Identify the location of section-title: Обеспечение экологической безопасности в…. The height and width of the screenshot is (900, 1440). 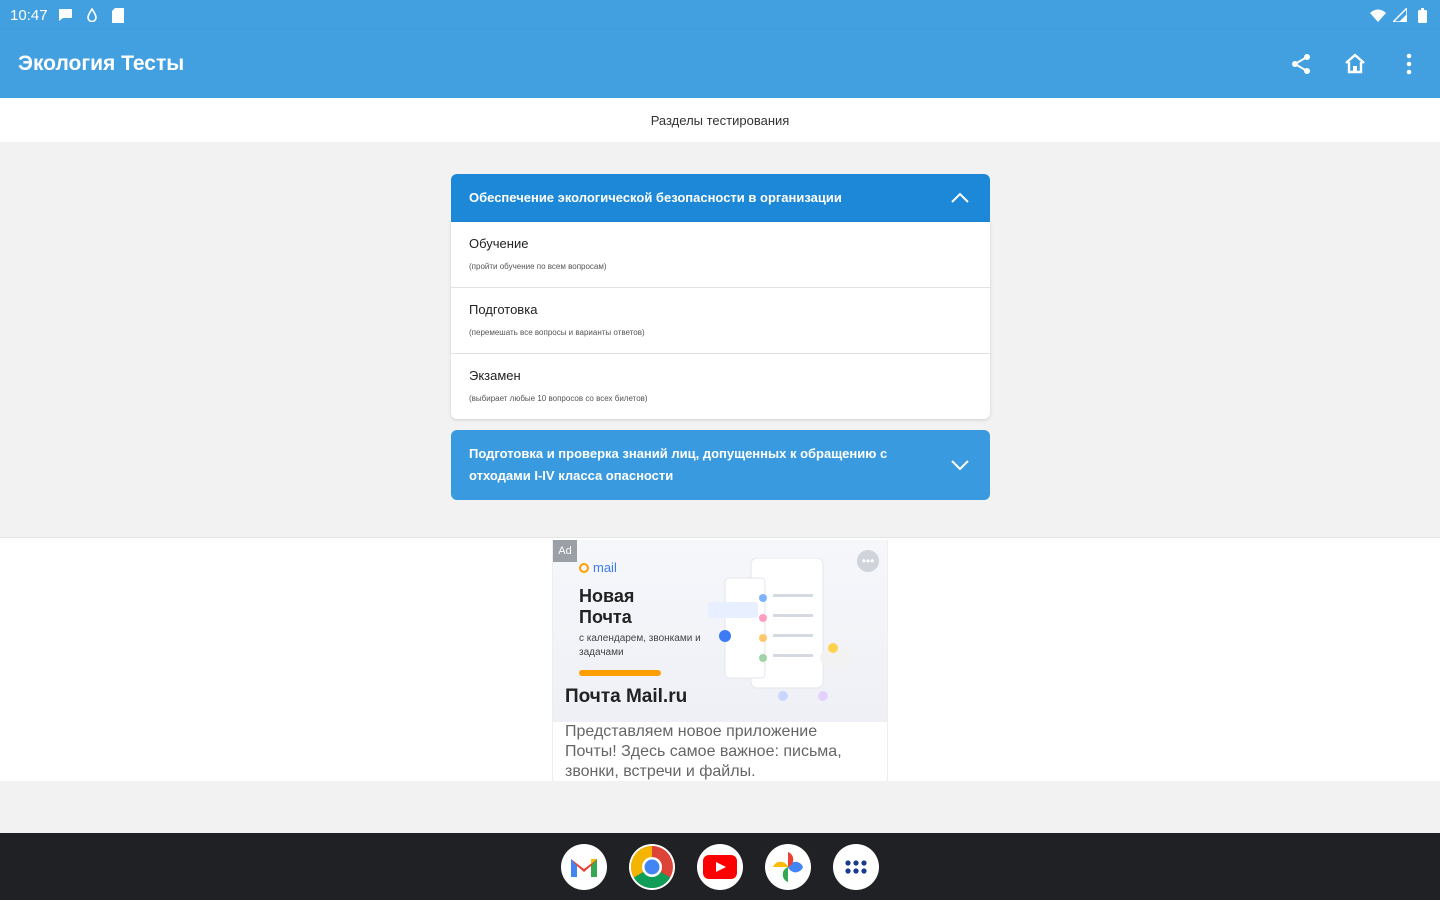
(655, 197).